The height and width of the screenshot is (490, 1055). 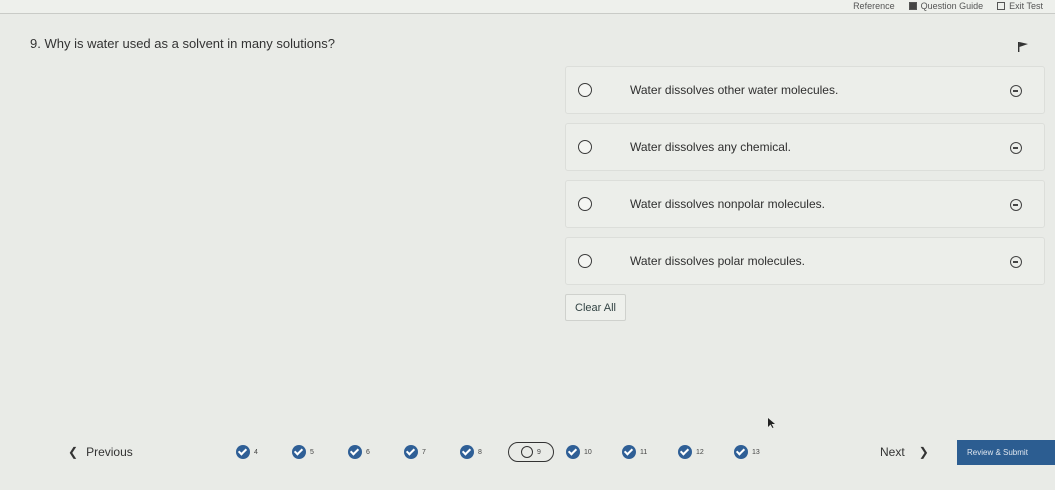 What do you see at coordinates (1026, 6) in the screenshot?
I see `exit-label: Exit Test` at bounding box center [1026, 6].